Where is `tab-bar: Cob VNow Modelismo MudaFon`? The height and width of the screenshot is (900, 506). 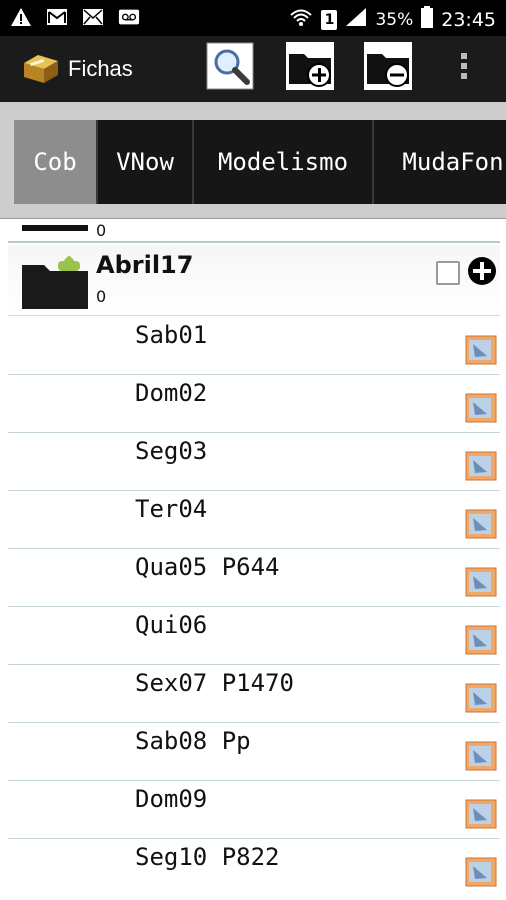 tab-bar: Cob VNow Modelismo MudaFon is located at coordinates (253, 160).